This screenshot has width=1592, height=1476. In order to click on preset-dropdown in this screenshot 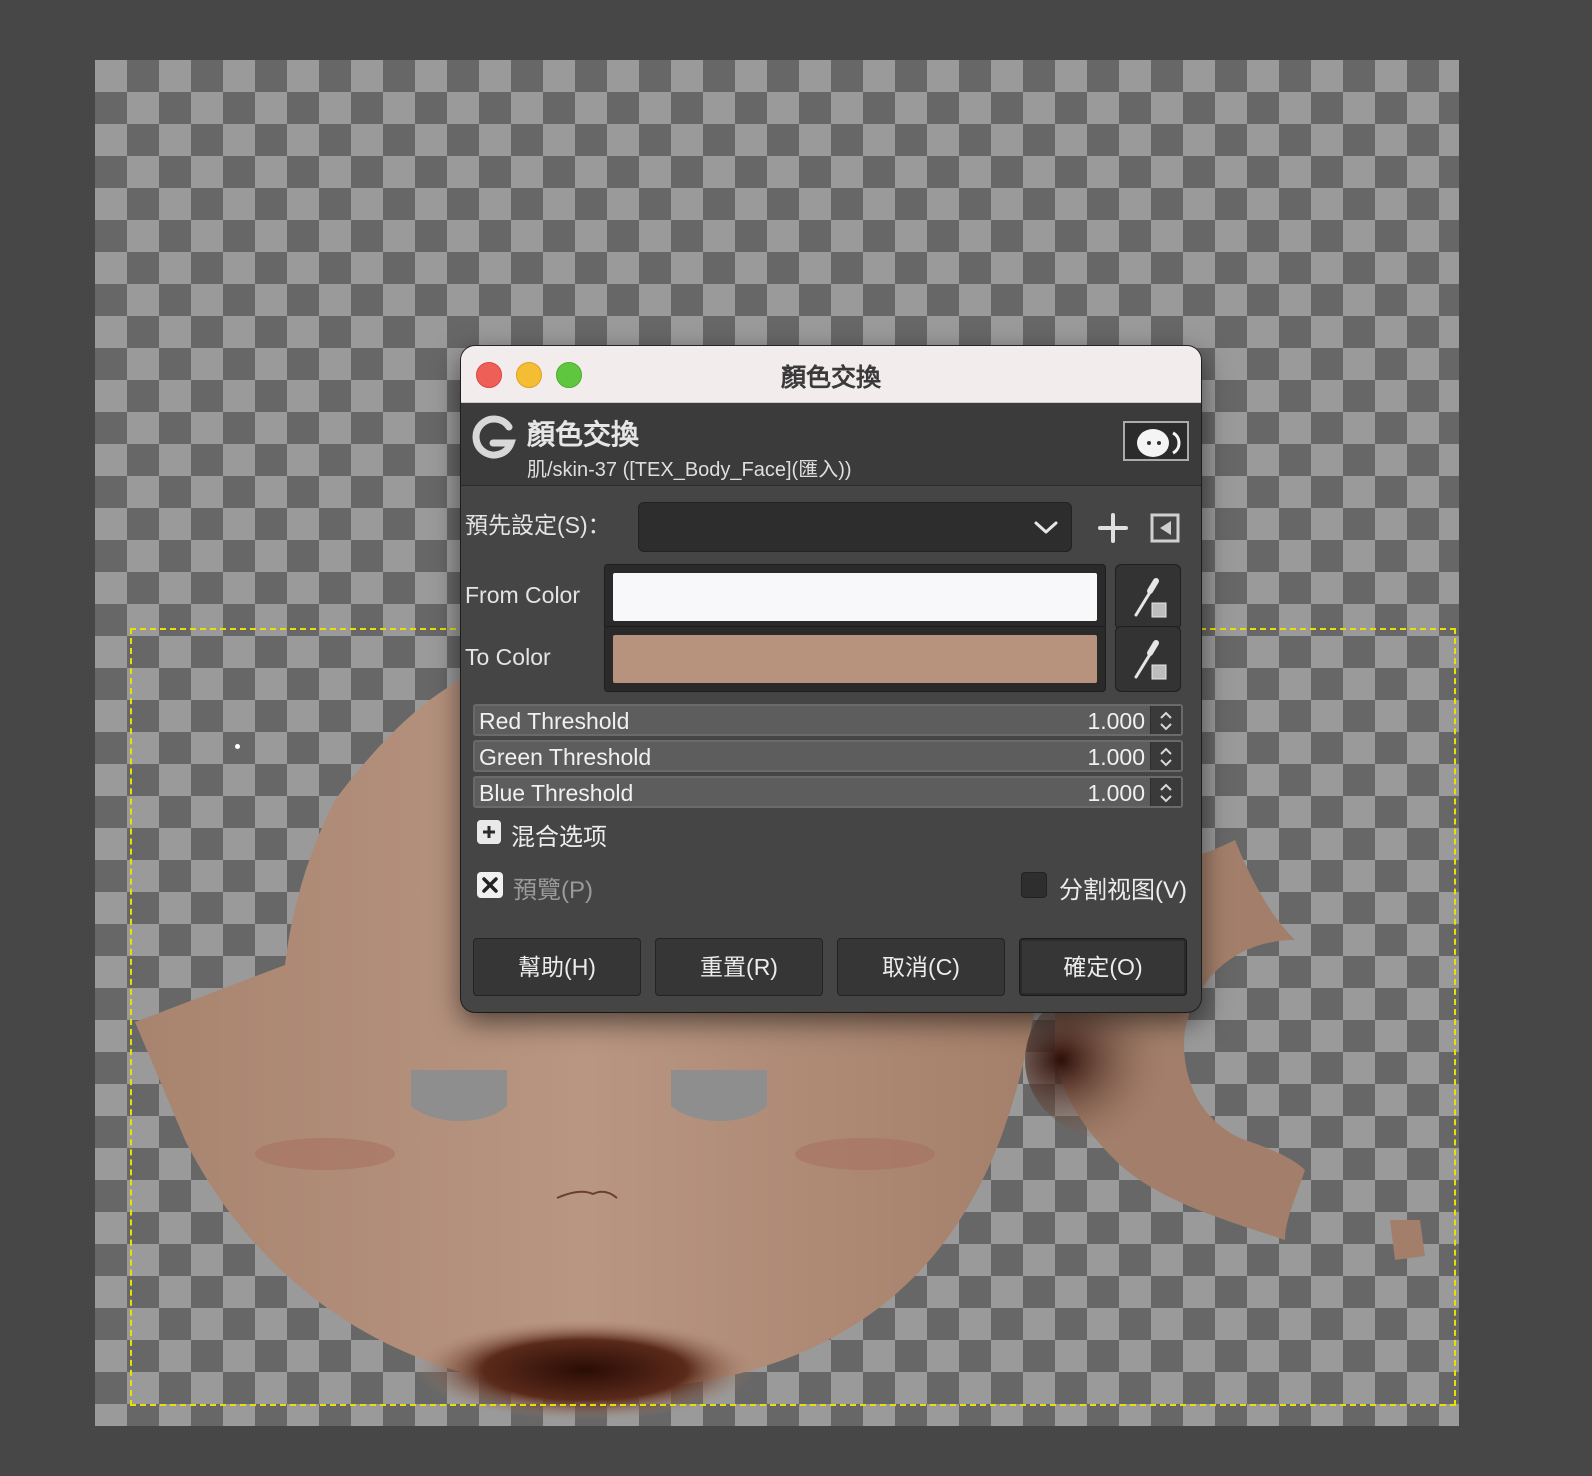, I will do `click(855, 527)`.